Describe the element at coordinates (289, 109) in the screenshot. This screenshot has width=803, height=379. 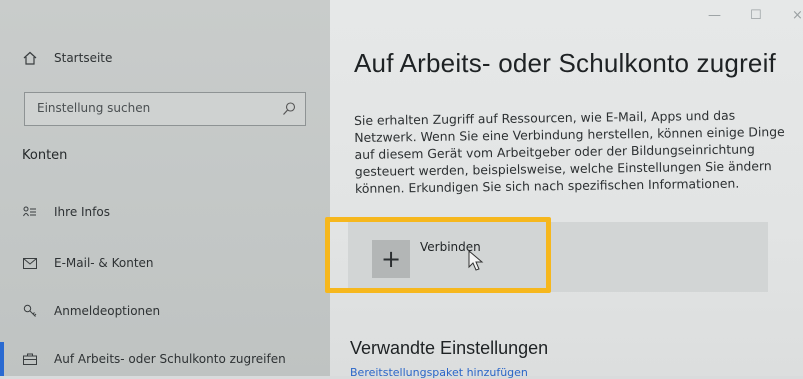
I see `search-icon` at that location.